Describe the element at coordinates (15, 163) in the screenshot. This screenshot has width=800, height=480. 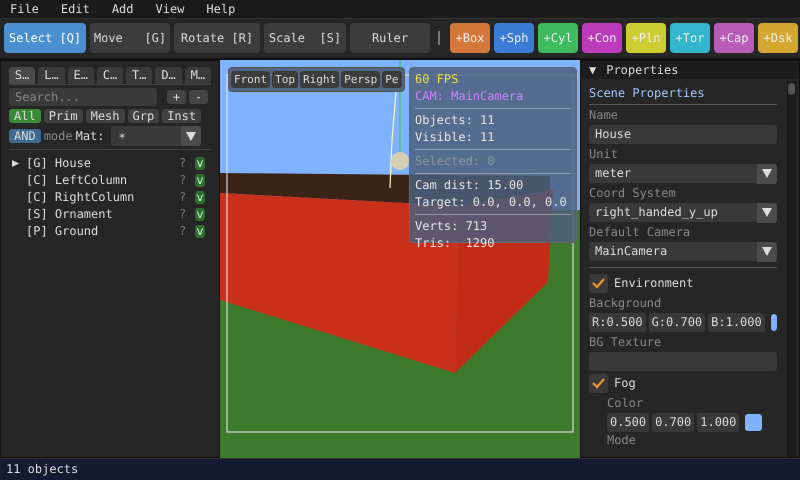
I see `expand-arrow-icon` at that location.